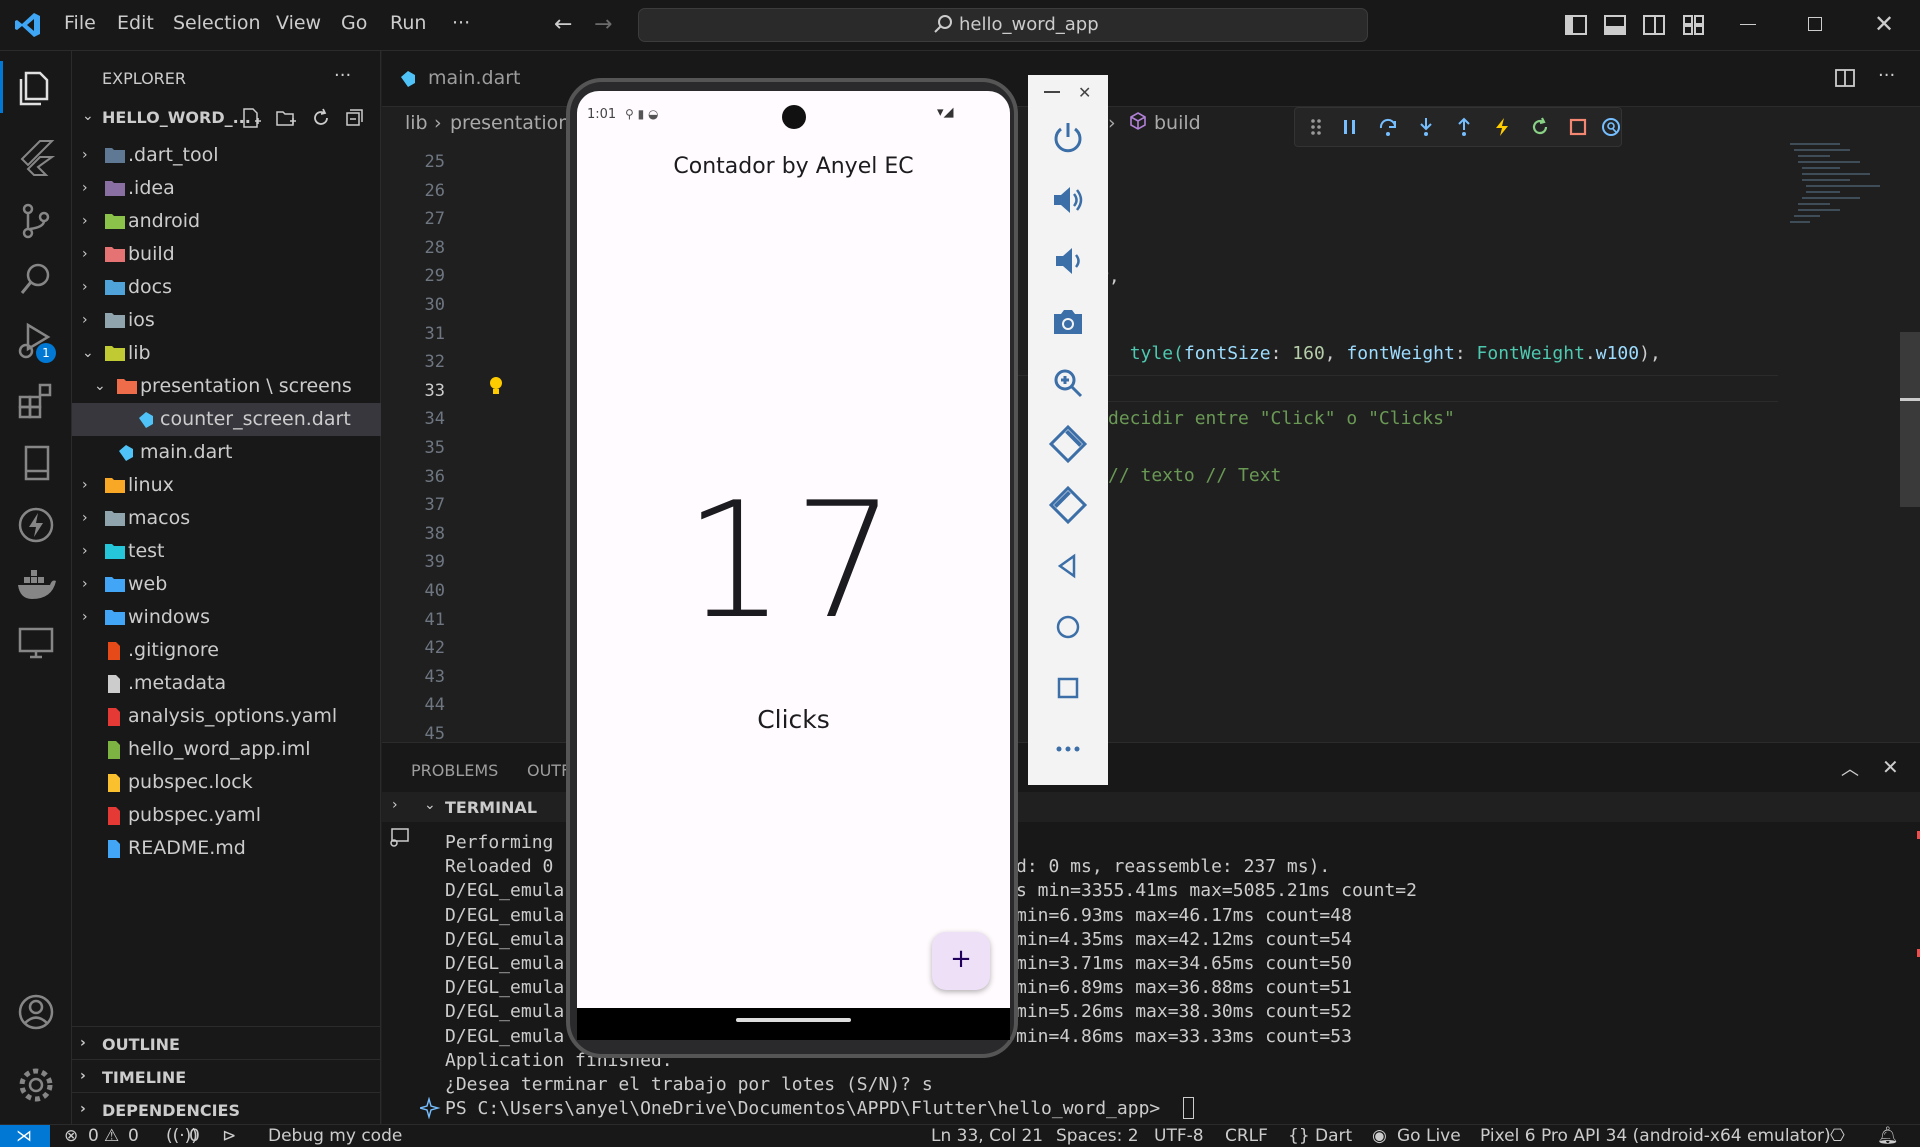 This screenshot has height=1147, width=1920. I want to click on run-debug-icon: 1, so click(36, 341).